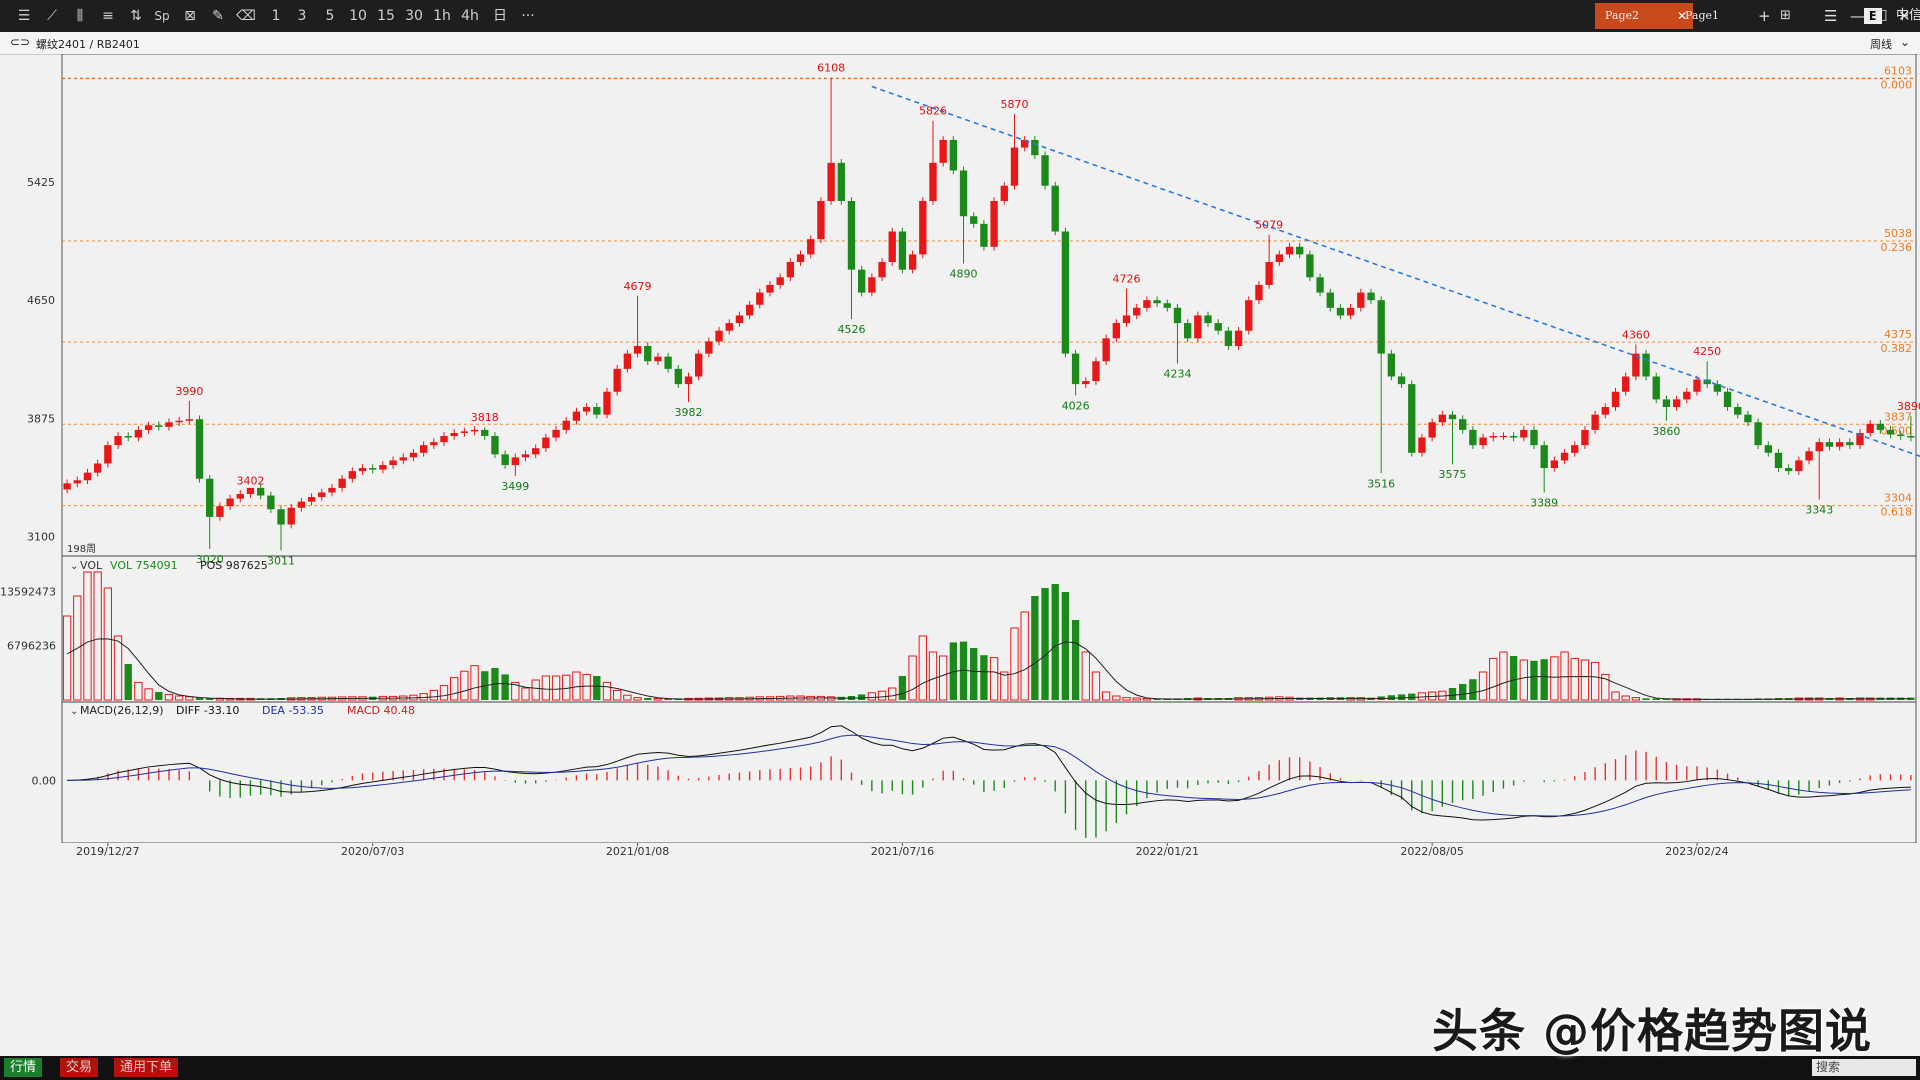 The width and height of the screenshot is (1920, 1080). Describe the element at coordinates (1857, 16) in the screenshot. I see `minimize-icon: —` at that location.